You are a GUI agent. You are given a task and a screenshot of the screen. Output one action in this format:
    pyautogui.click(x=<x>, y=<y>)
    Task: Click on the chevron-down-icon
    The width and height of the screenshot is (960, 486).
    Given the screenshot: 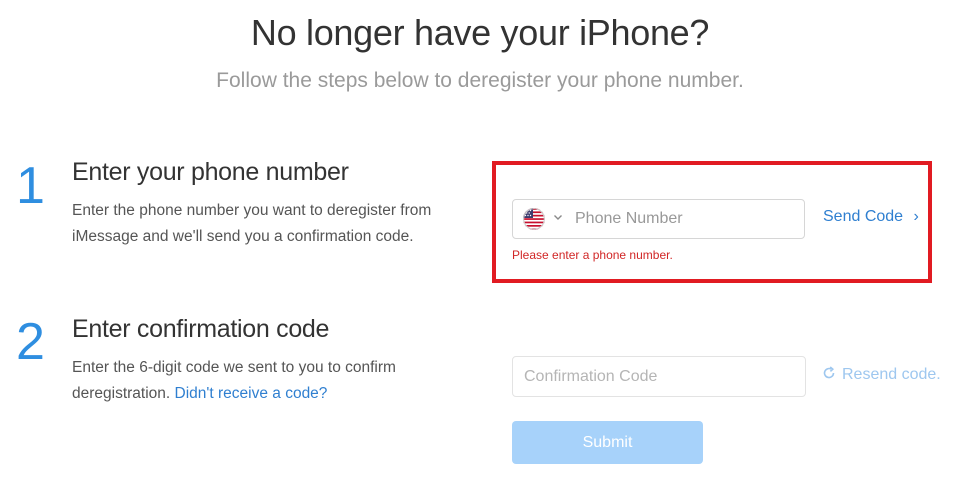 What is the action you would take?
    pyautogui.click(x=558, y=218)
    